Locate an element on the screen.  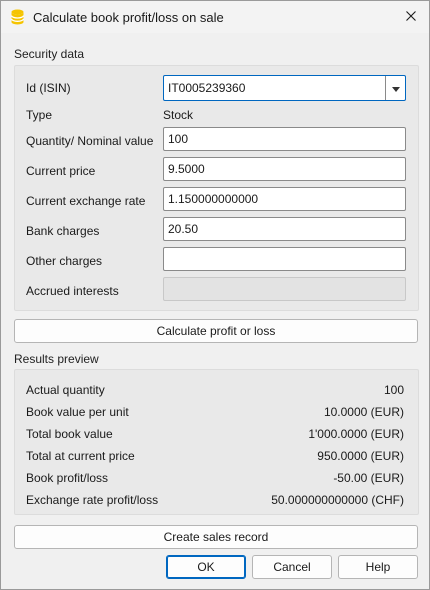
security-section-label: Security data is located at coordinates (49, 54).